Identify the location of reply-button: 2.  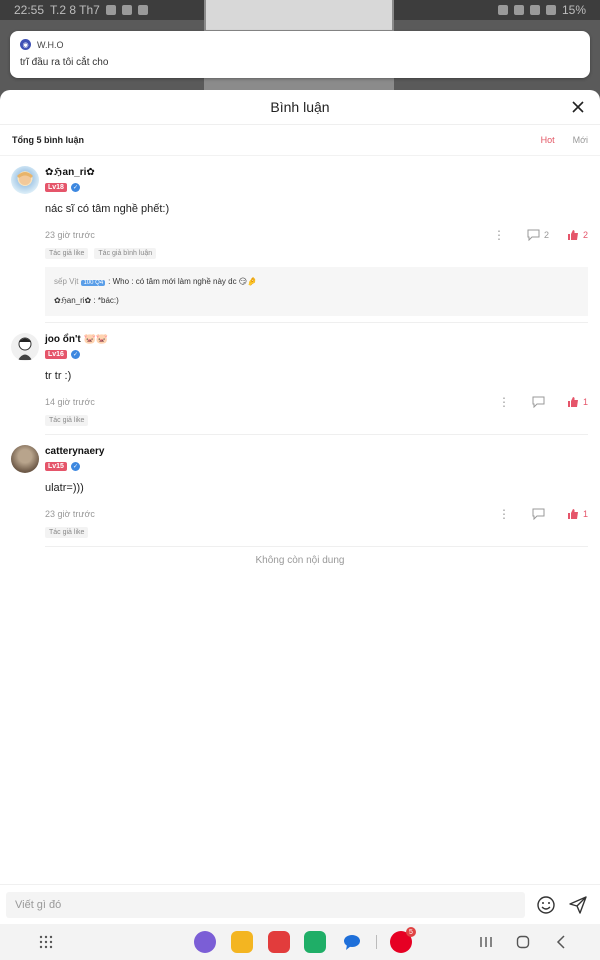
(538, 235).